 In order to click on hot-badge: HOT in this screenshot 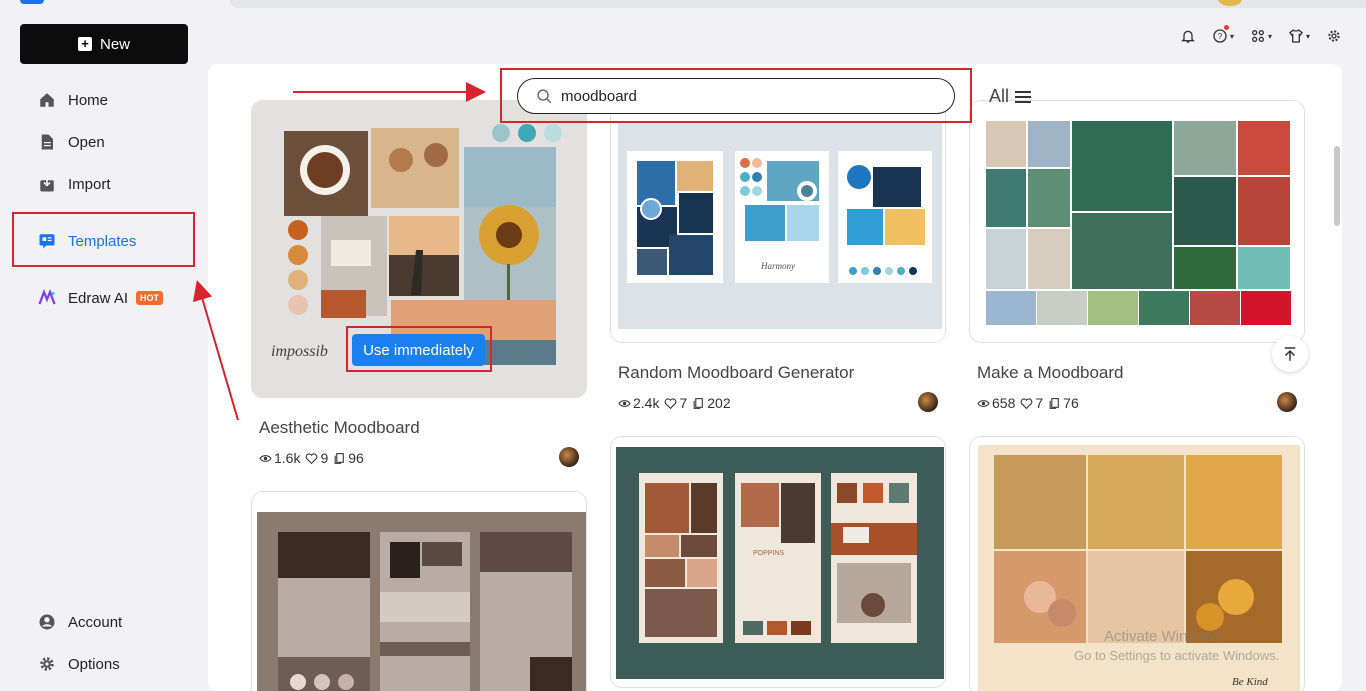, I will do `click(150, 298)`.